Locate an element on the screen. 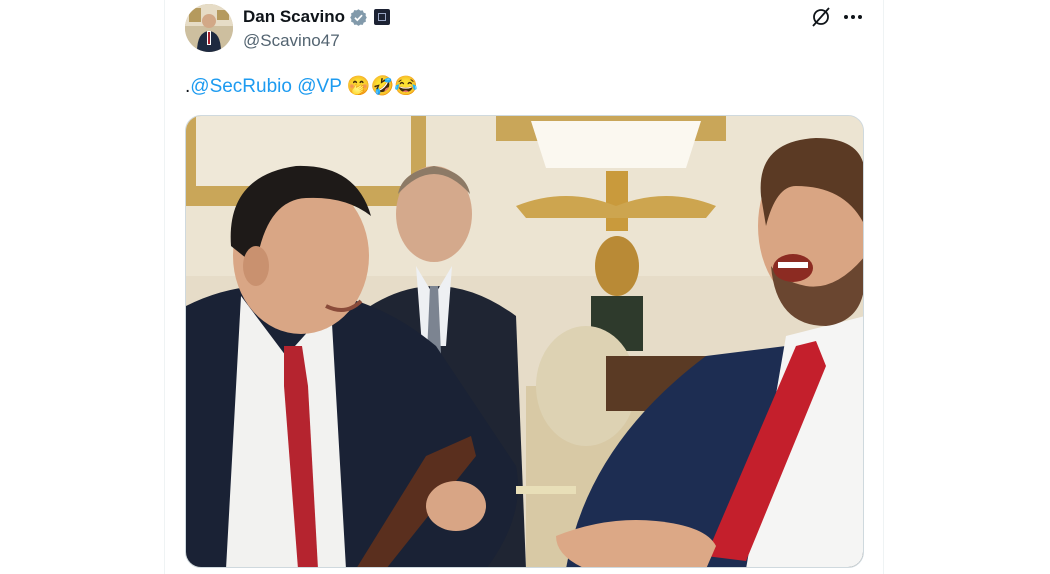  mention-vp: @VP is located at coordinates (319, 86).